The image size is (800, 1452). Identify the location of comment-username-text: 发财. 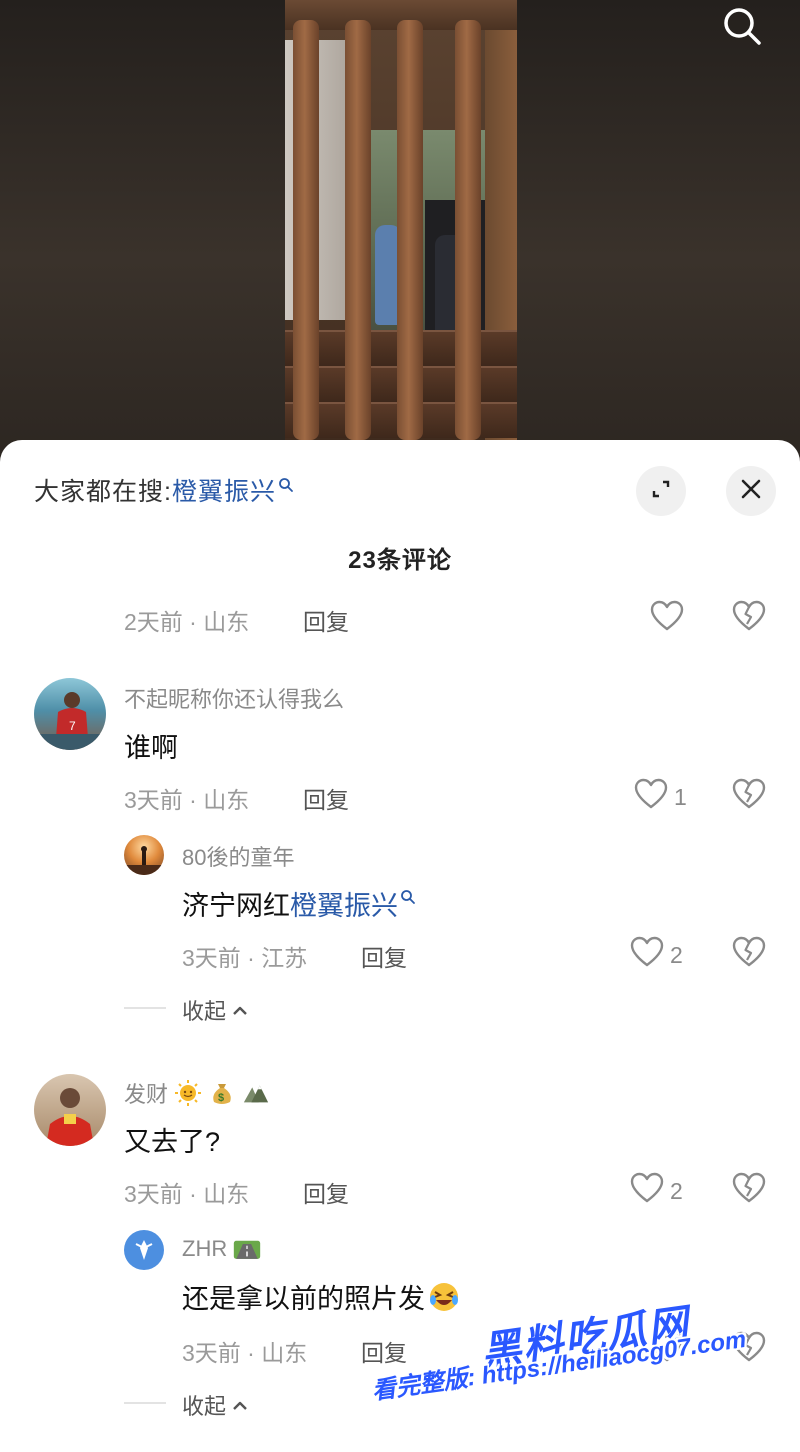
(146, 1094).